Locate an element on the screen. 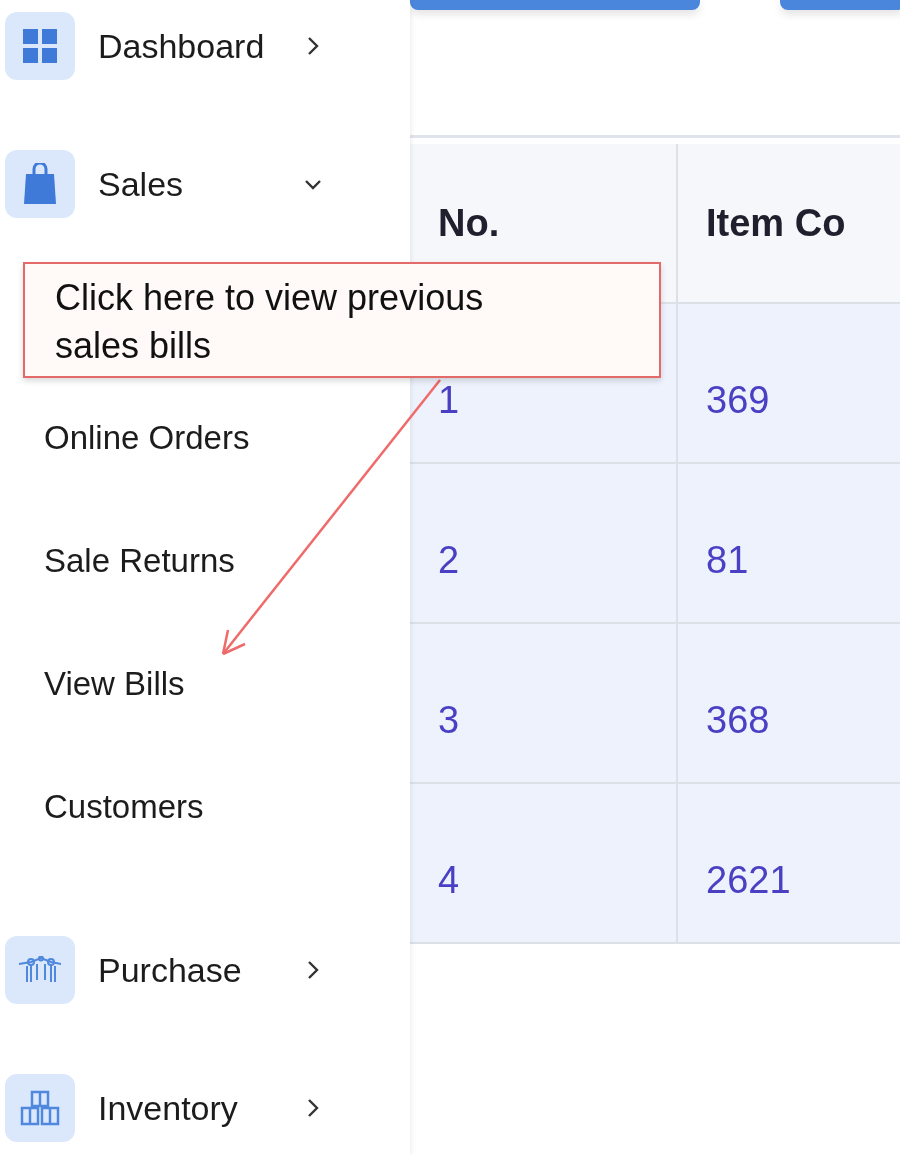  column-header: Item Co is located at coordinates (789, 224).